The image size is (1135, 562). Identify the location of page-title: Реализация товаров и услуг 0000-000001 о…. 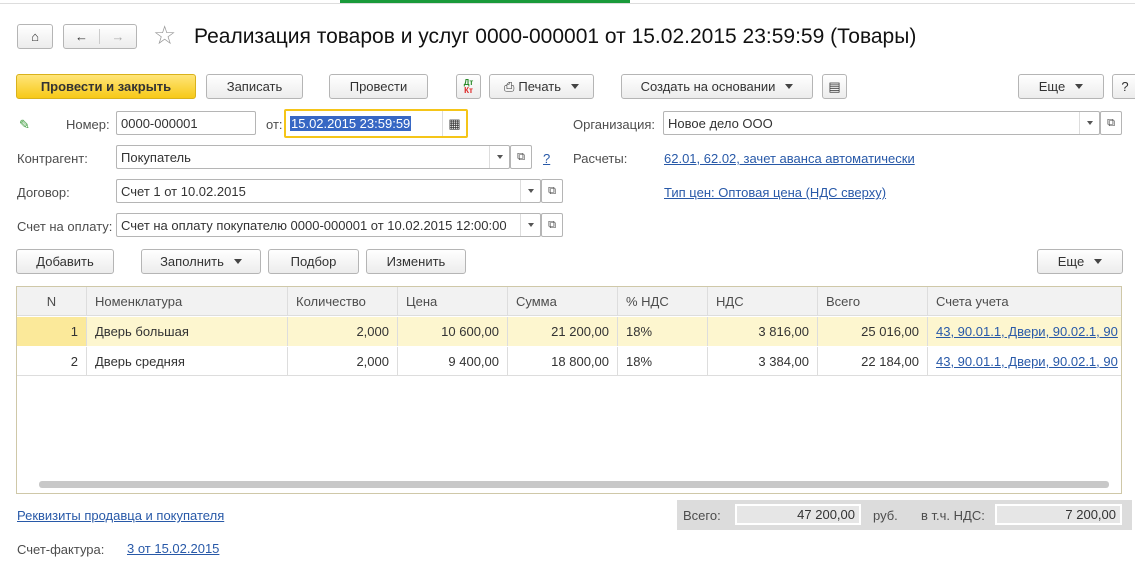
(555, 36).